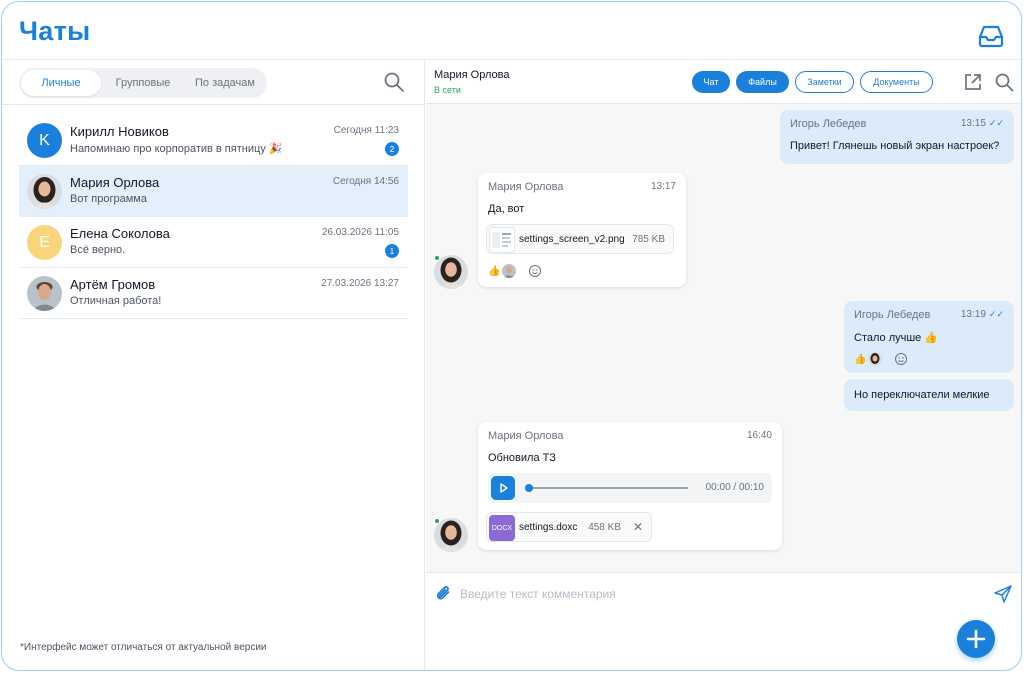 The height and width of the screenshot is (673, 1024). Describe the element at coordinates (991, 36) in the screenshot. I see `inbox-icon` at that location.